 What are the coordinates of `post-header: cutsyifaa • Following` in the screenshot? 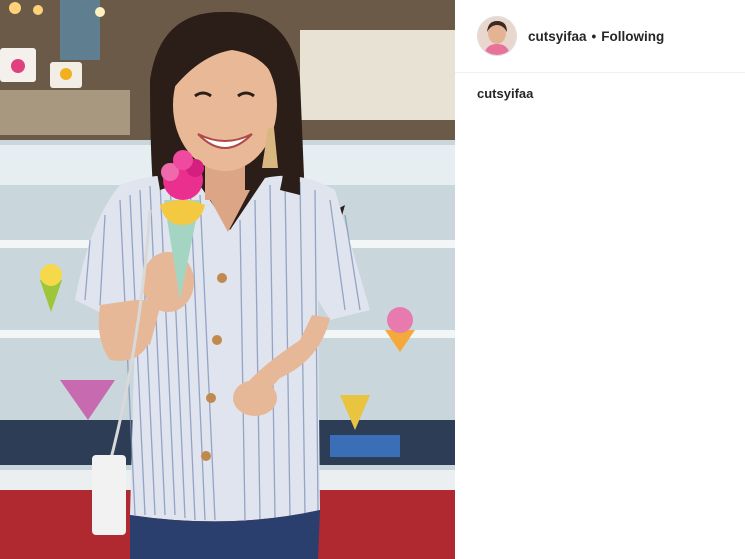 It's located at (600, 36).